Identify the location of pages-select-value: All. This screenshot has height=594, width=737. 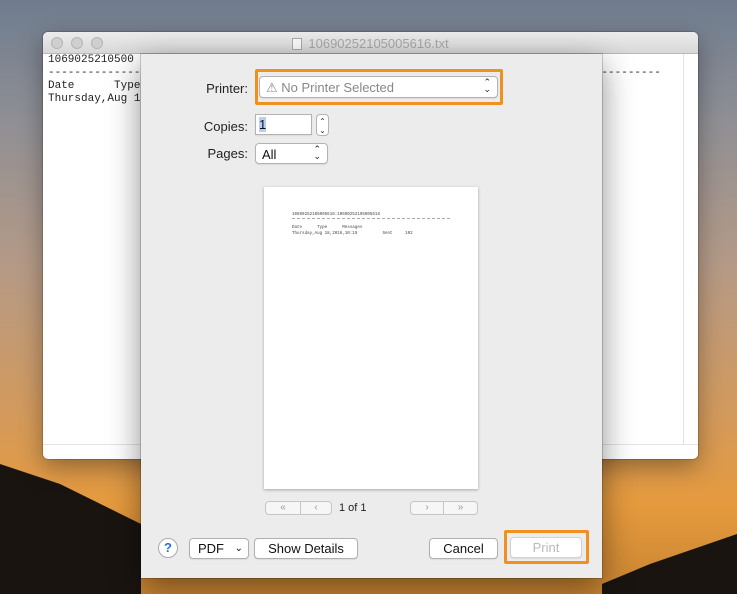
(269, 154).